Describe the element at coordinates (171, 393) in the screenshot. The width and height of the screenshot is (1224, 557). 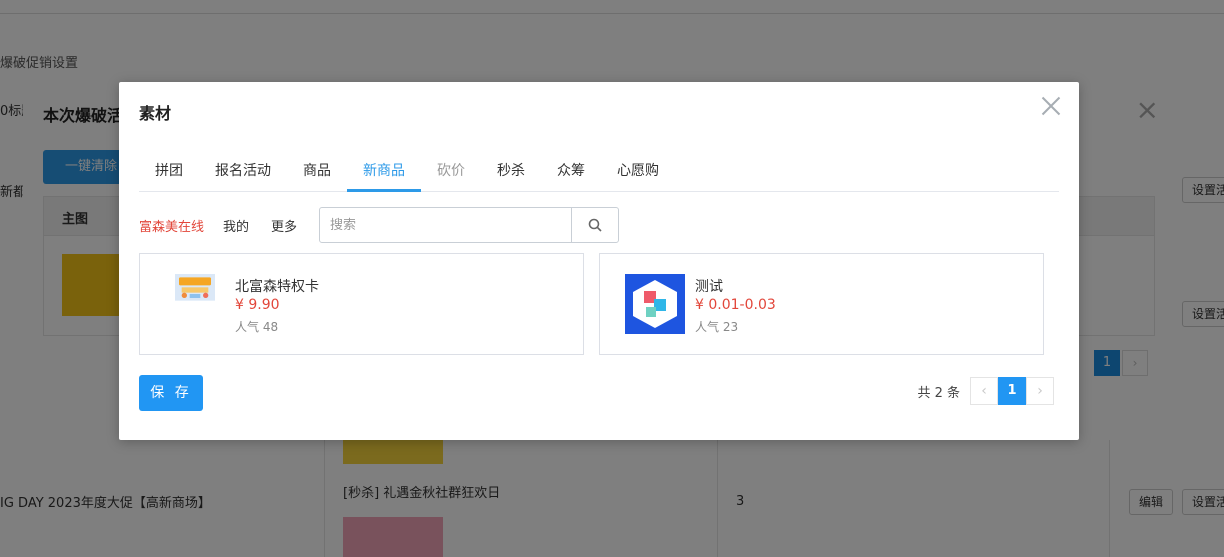
I see `save-button: 保 存` at that location.